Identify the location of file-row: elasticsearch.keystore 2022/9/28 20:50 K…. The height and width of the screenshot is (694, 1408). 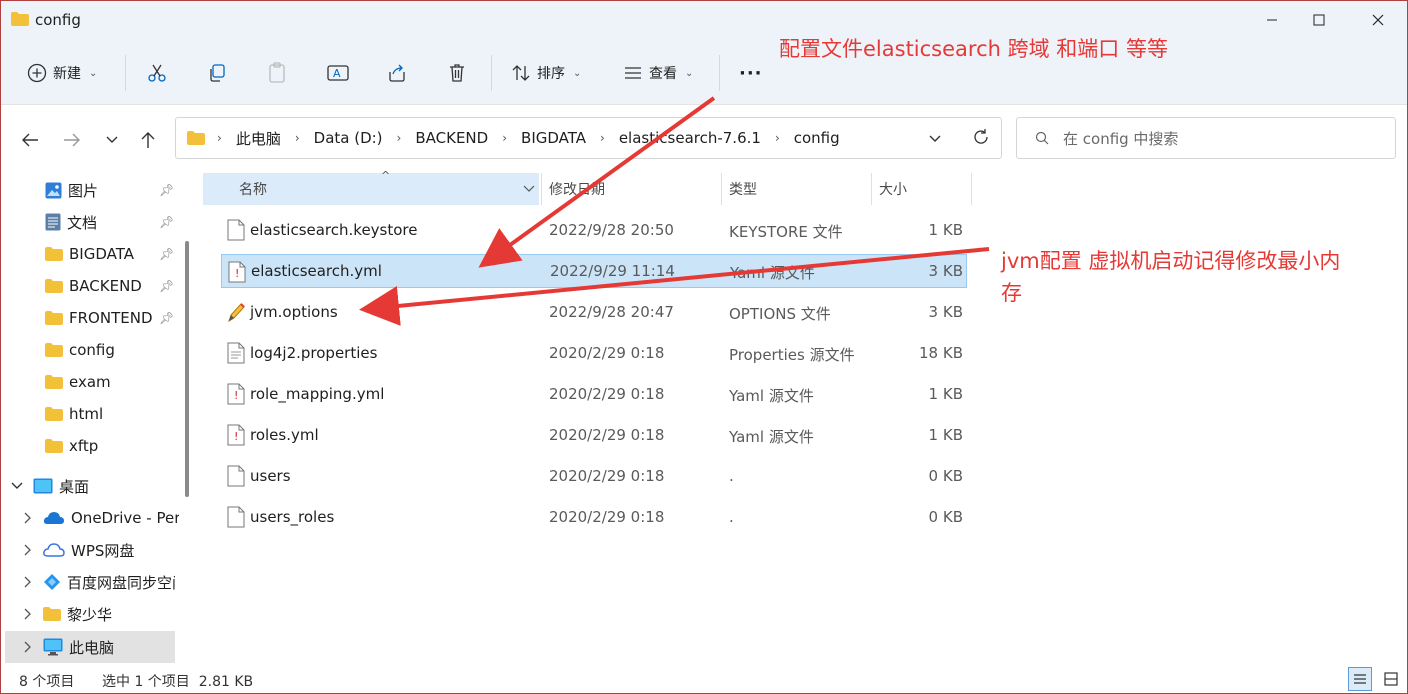
(594, 230).